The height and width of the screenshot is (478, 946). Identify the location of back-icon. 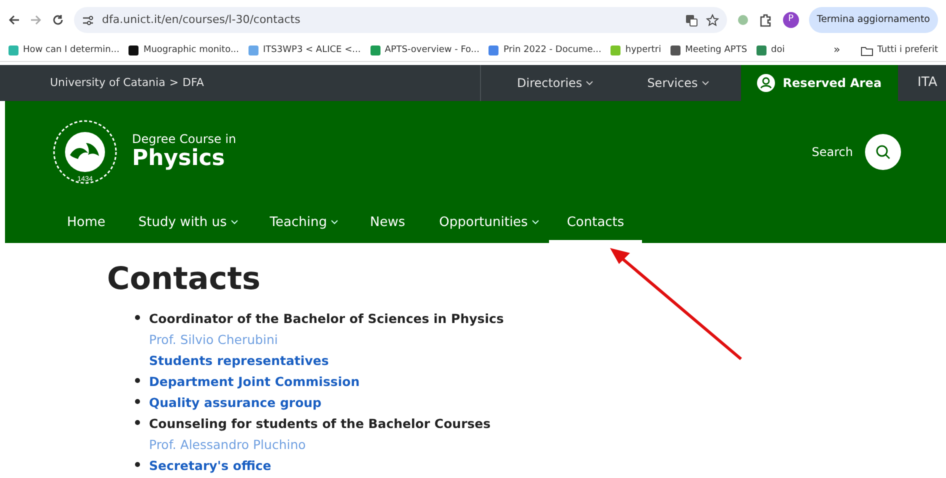
(14, 20).